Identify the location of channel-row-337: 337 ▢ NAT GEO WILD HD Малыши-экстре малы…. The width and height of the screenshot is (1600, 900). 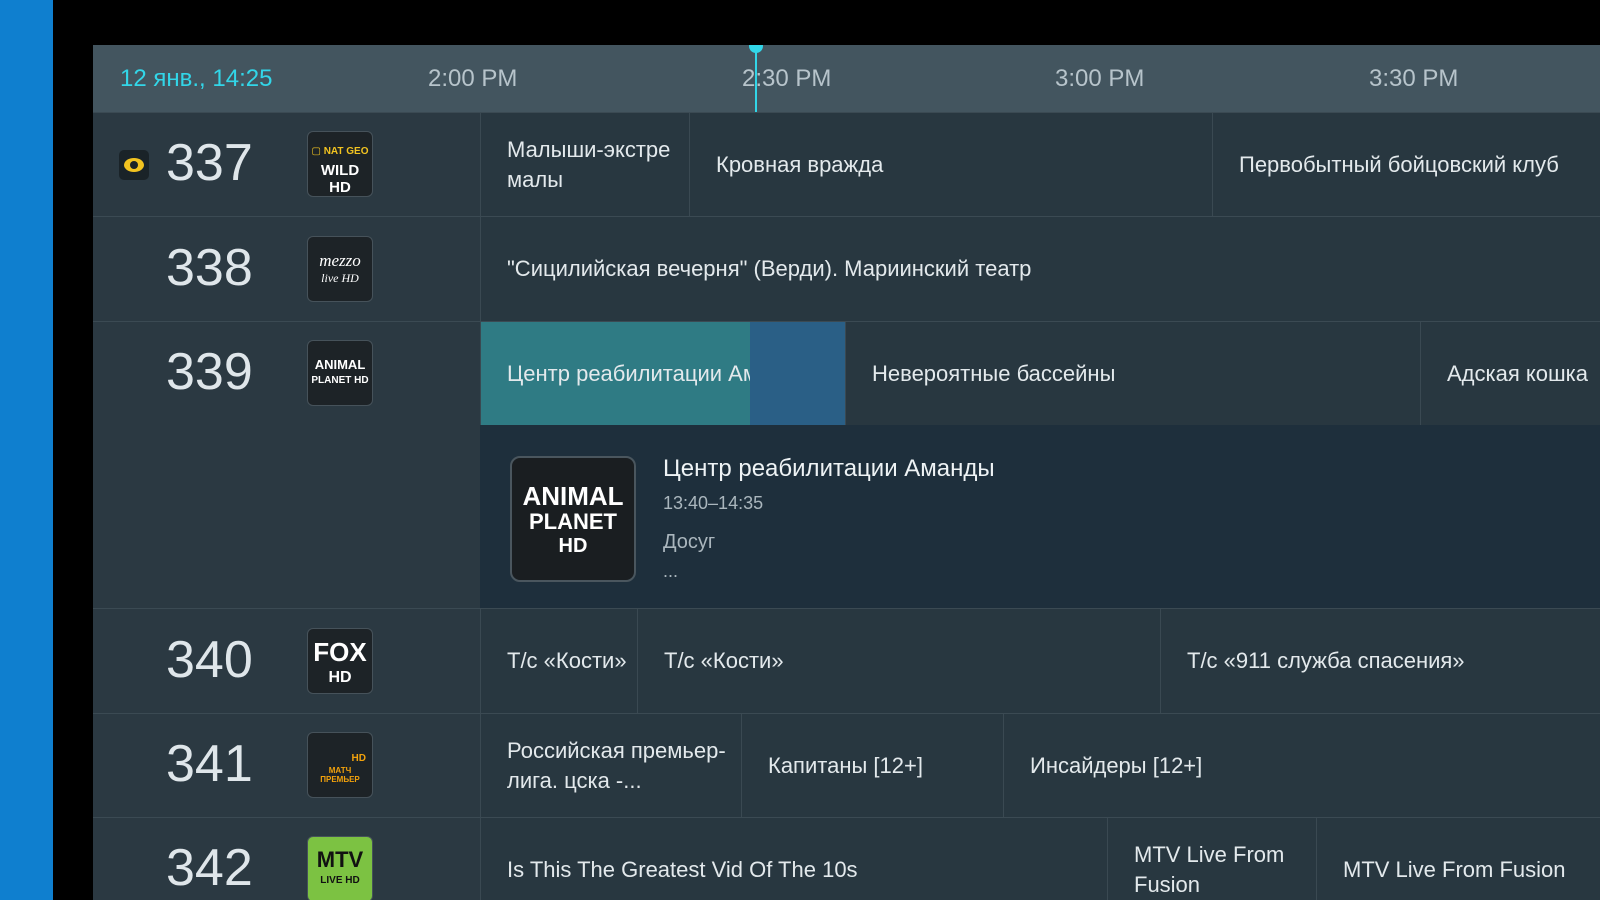
(846, 164).